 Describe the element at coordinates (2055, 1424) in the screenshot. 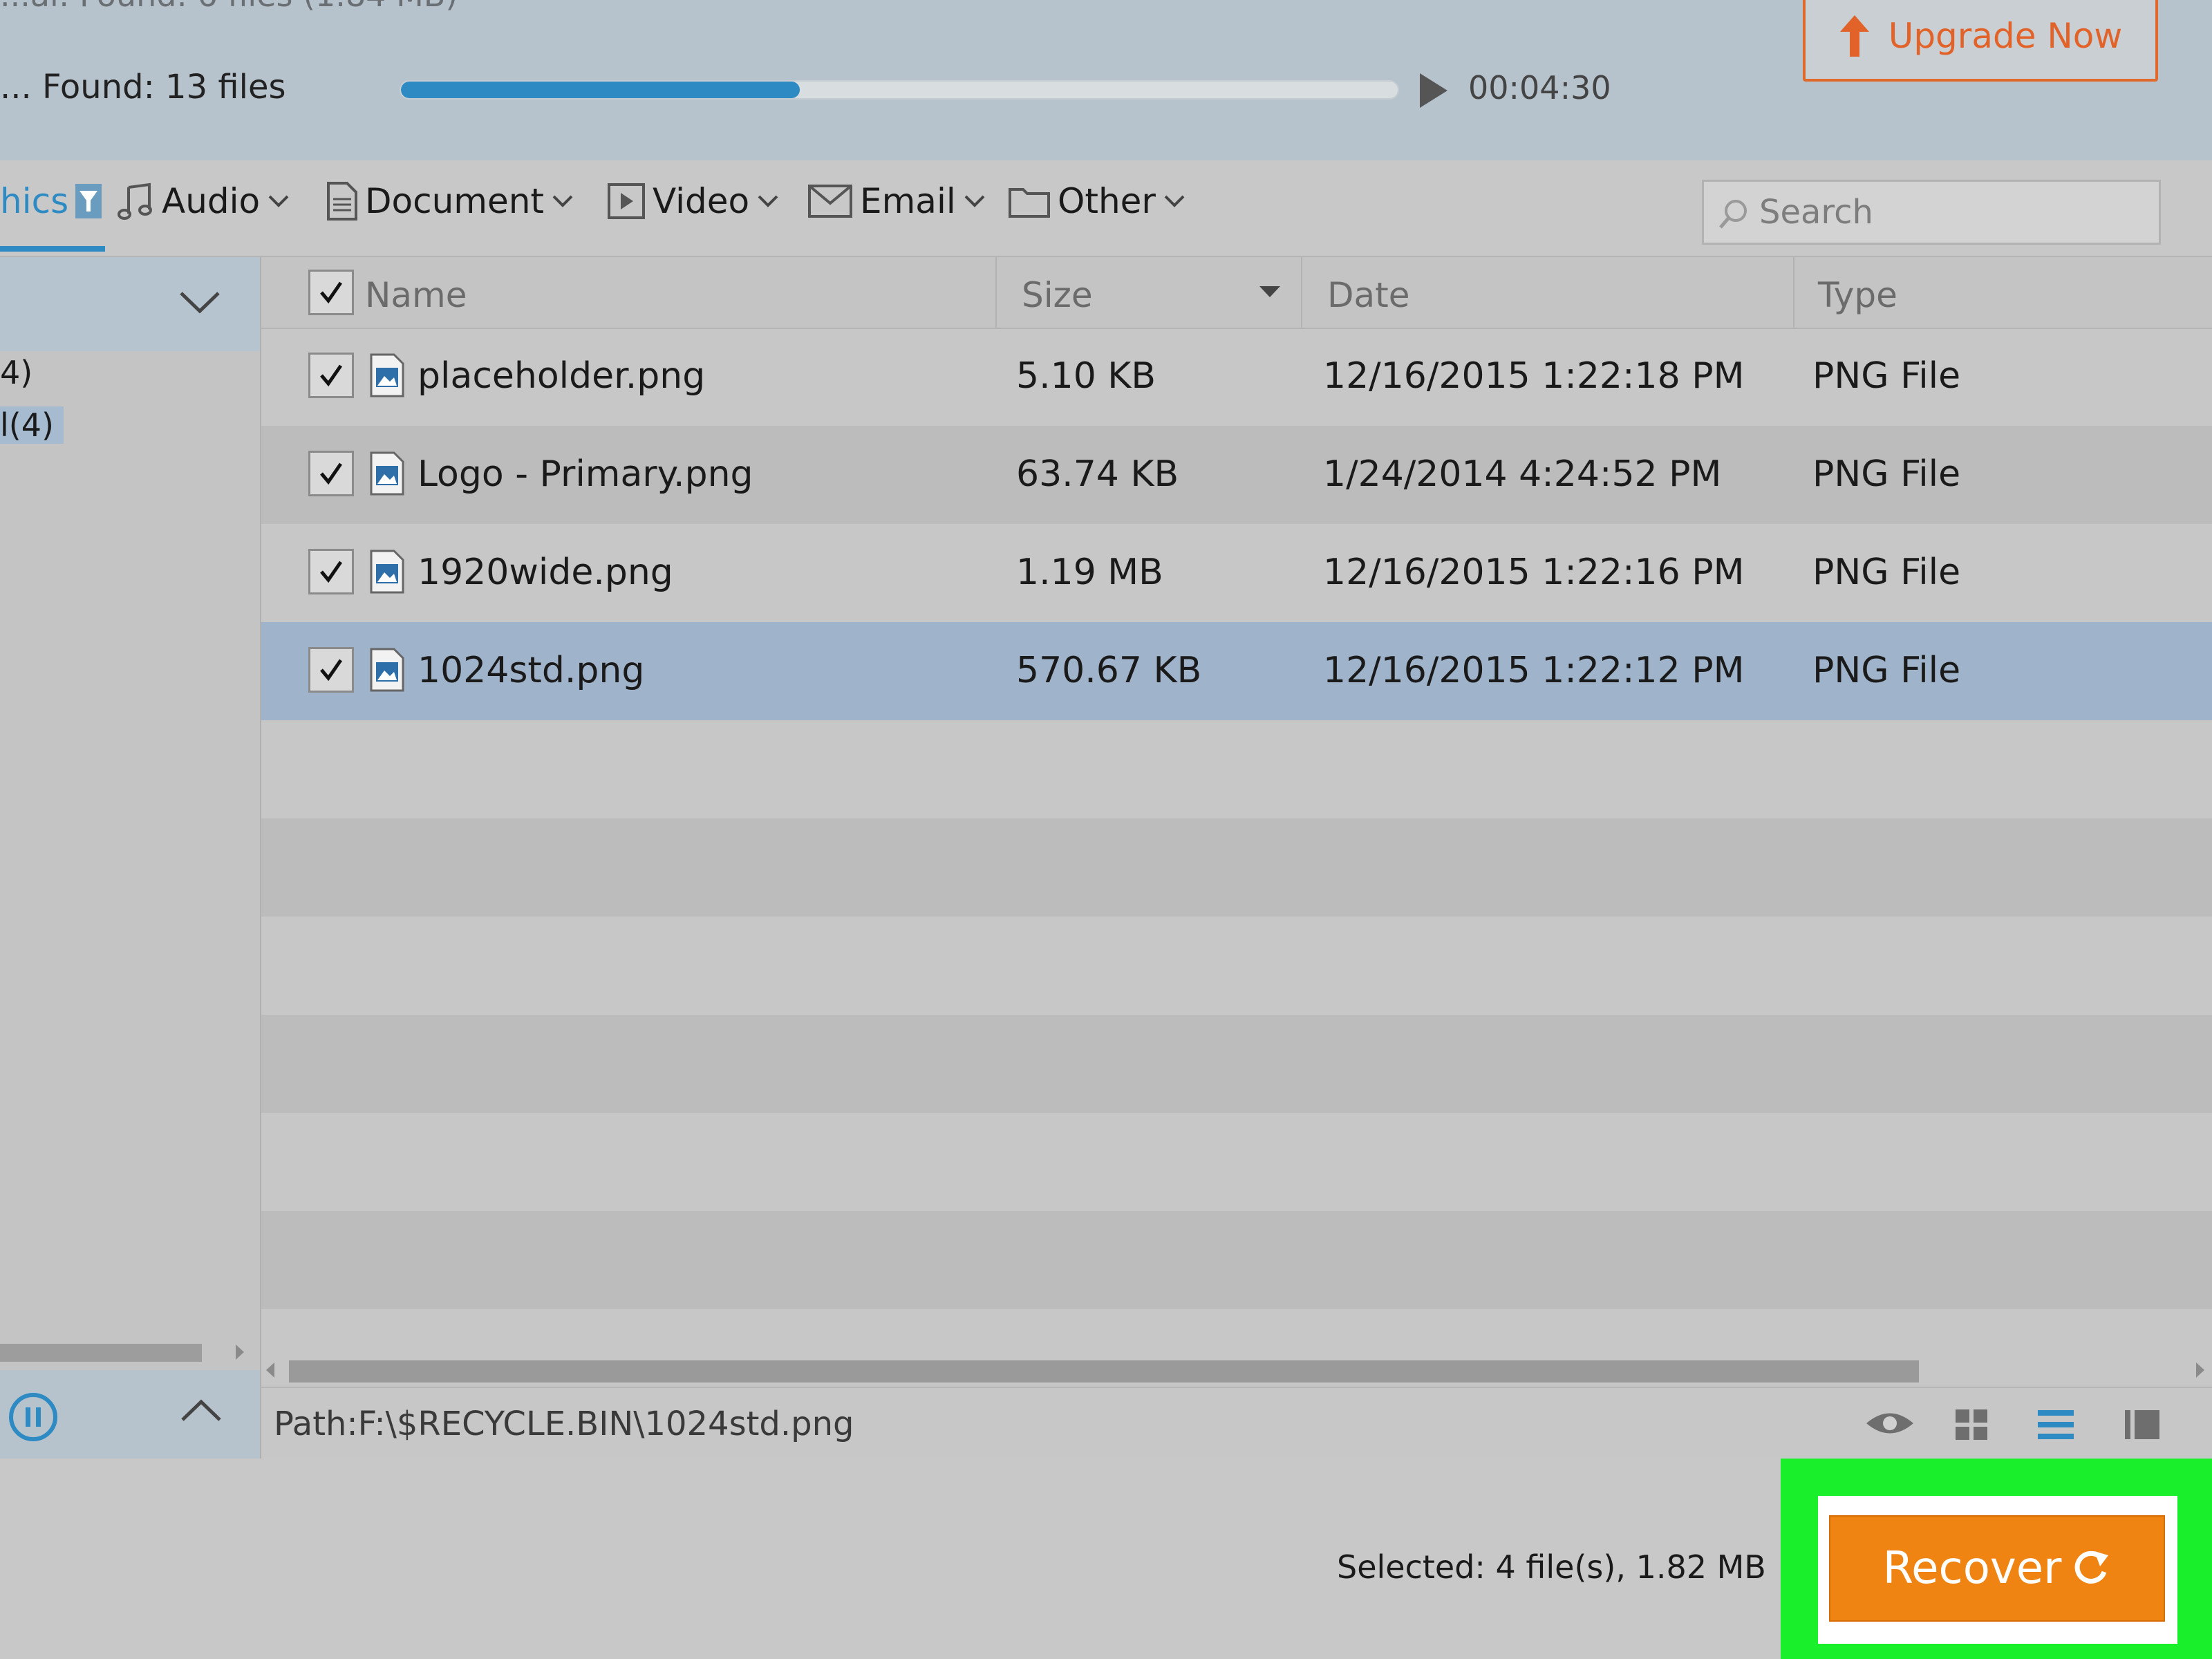

I see `list-view-icon` at that location.